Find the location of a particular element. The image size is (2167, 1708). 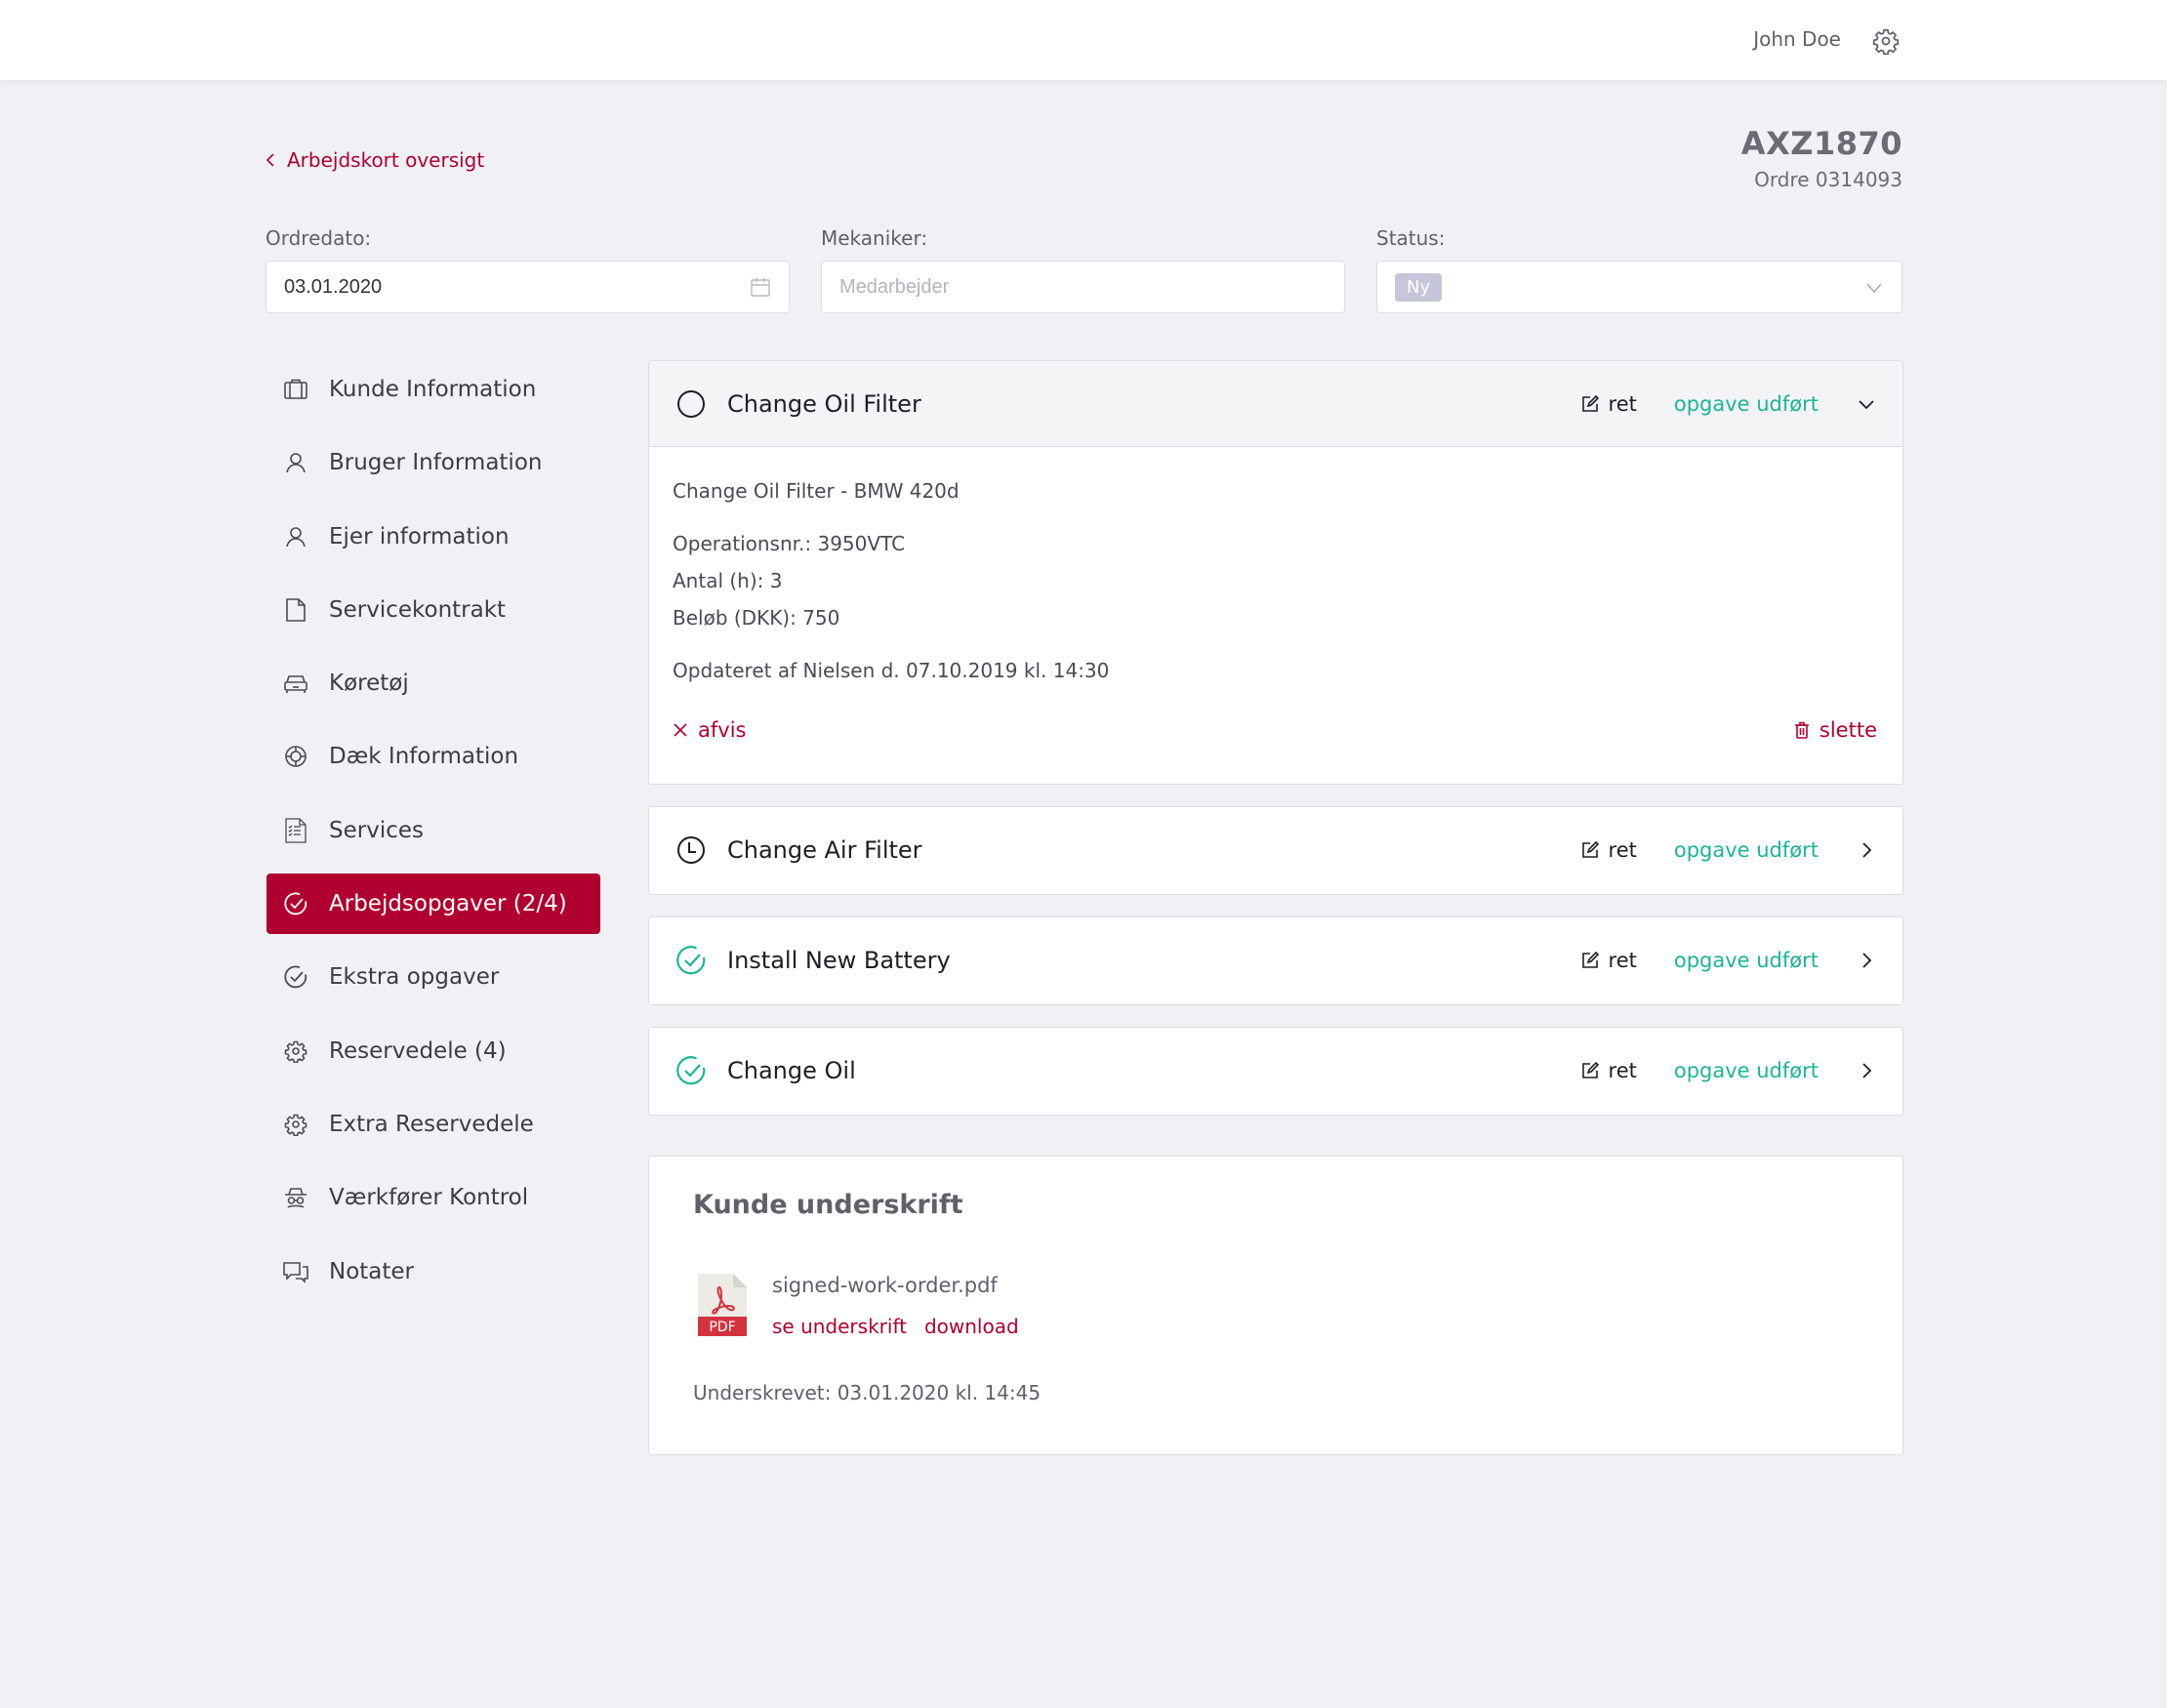

close-icon is located at coordinates (680, 730).